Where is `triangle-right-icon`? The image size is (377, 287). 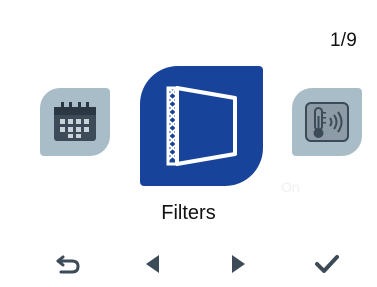 triangle-right-icon is located at coordinates (238, 264).